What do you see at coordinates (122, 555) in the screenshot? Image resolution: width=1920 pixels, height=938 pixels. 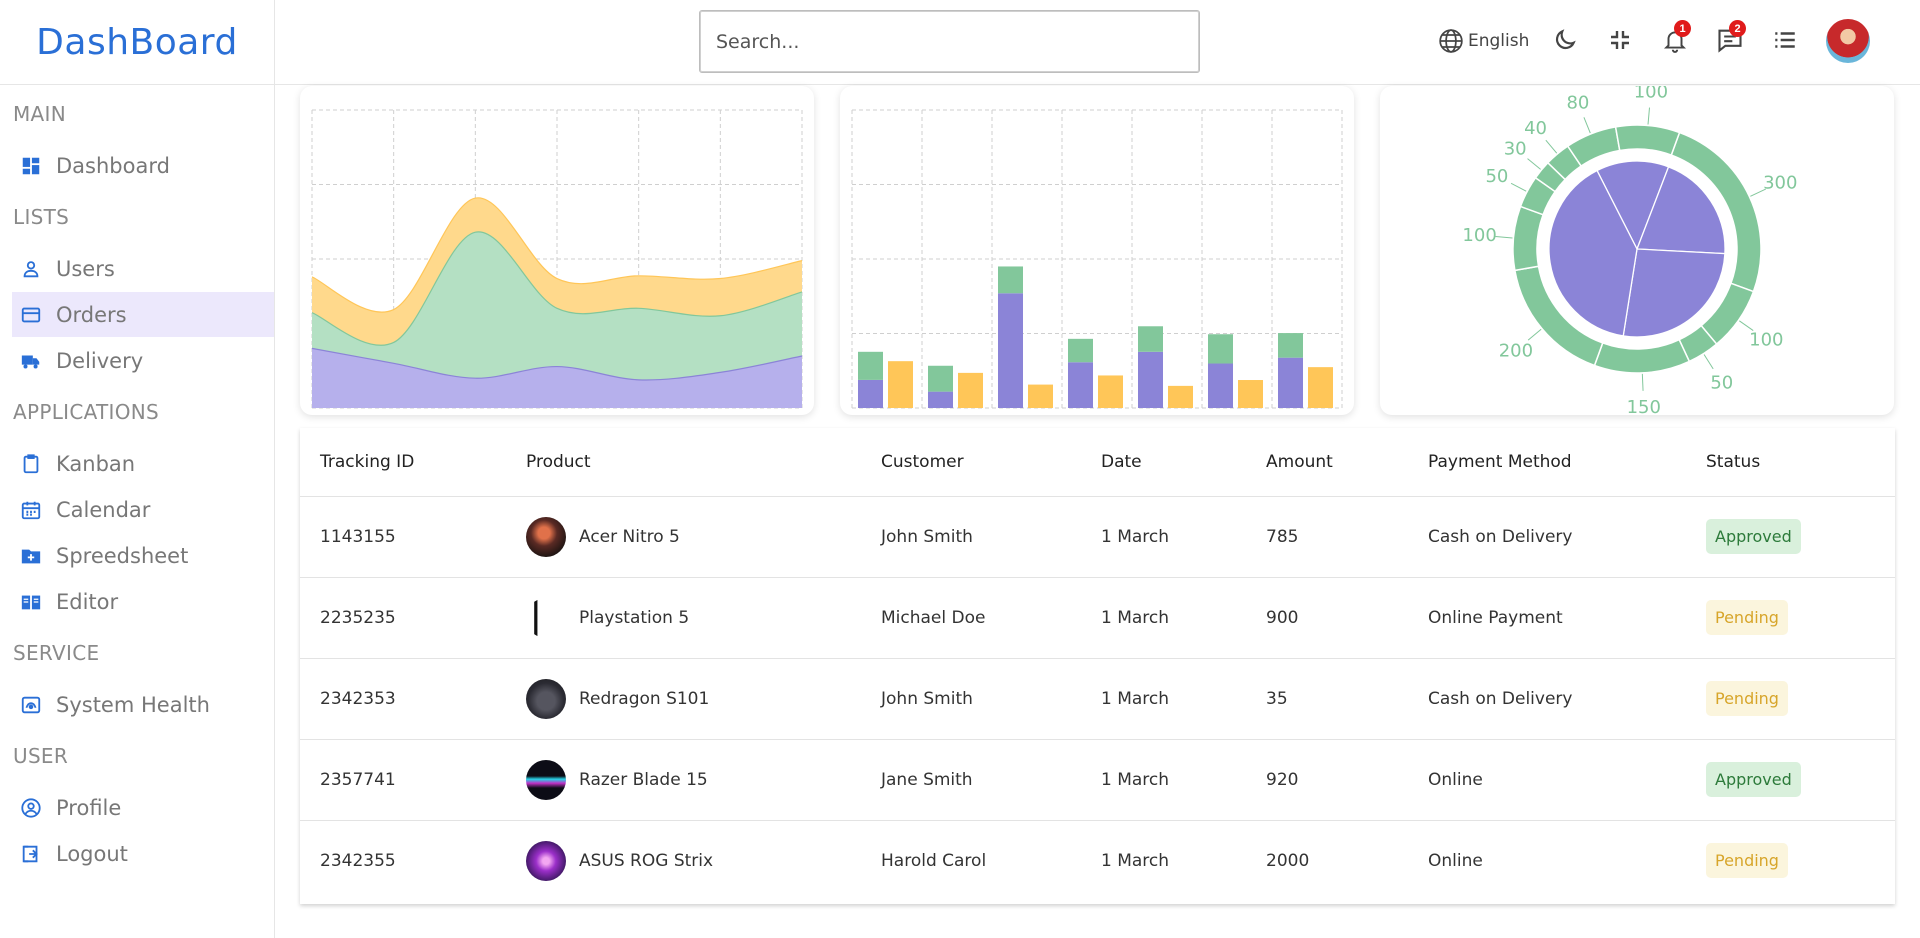 I see `sidebar-item-label: Spreedsheet` at bounding box center [122, 555].